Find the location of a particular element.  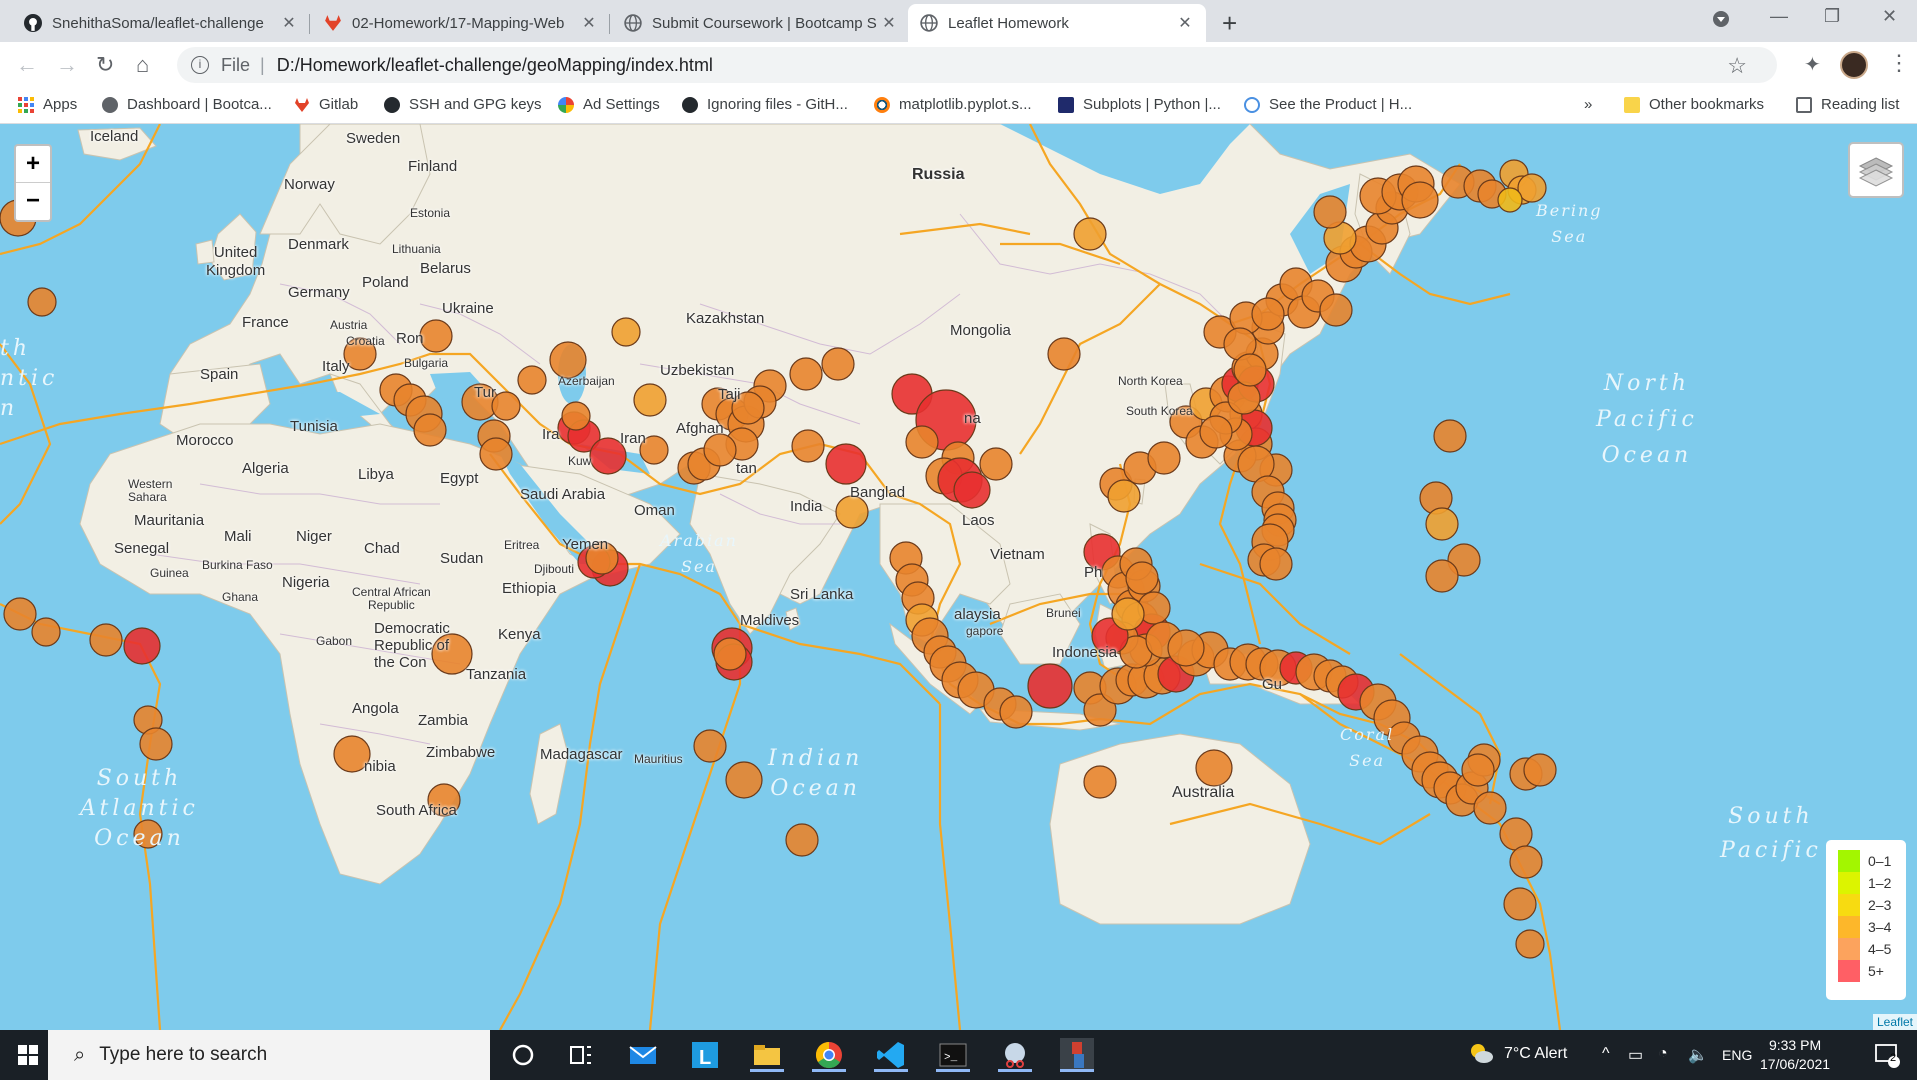

forward-icon: → is located at coordinates (67, 65).